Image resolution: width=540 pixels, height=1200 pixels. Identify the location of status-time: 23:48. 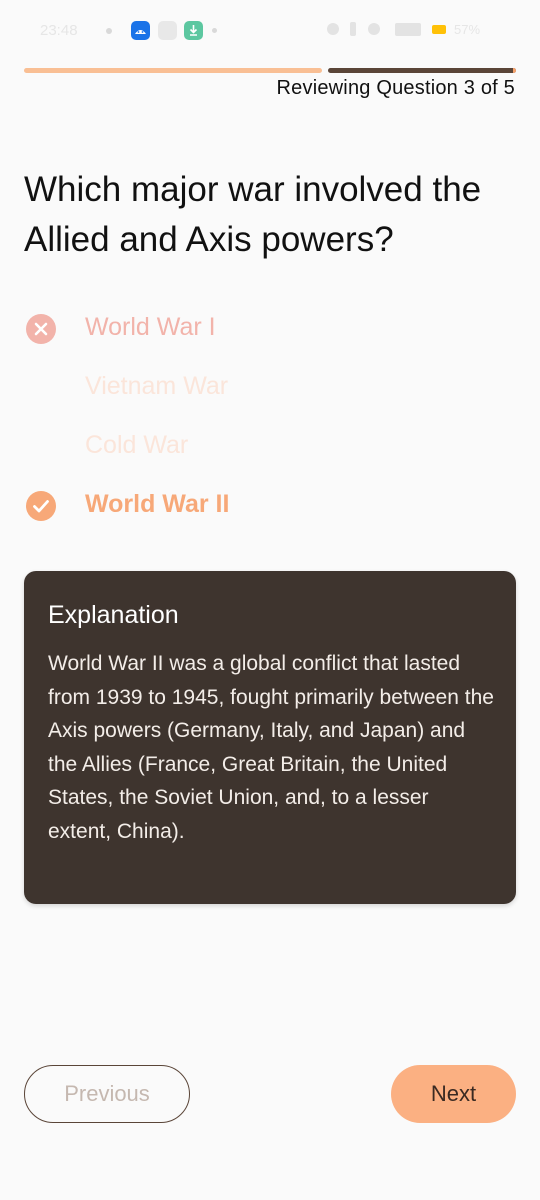
(59, 30).